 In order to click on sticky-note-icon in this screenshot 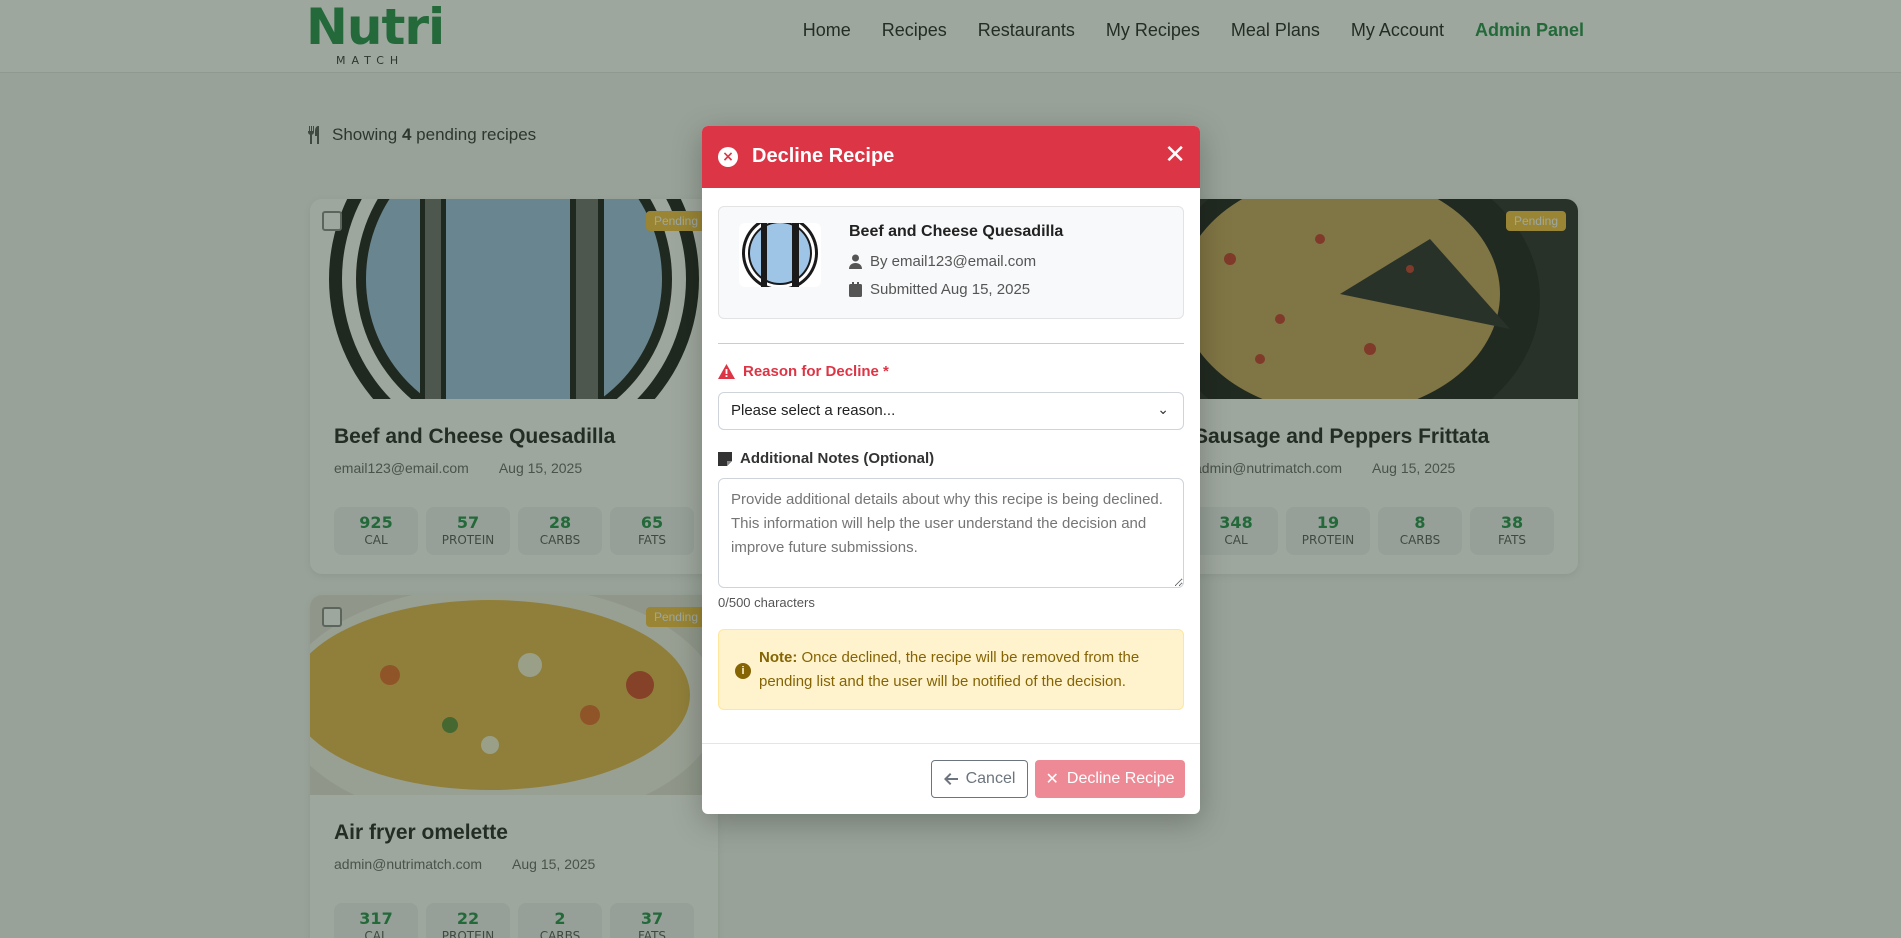, I will do `click(725, 458)`.